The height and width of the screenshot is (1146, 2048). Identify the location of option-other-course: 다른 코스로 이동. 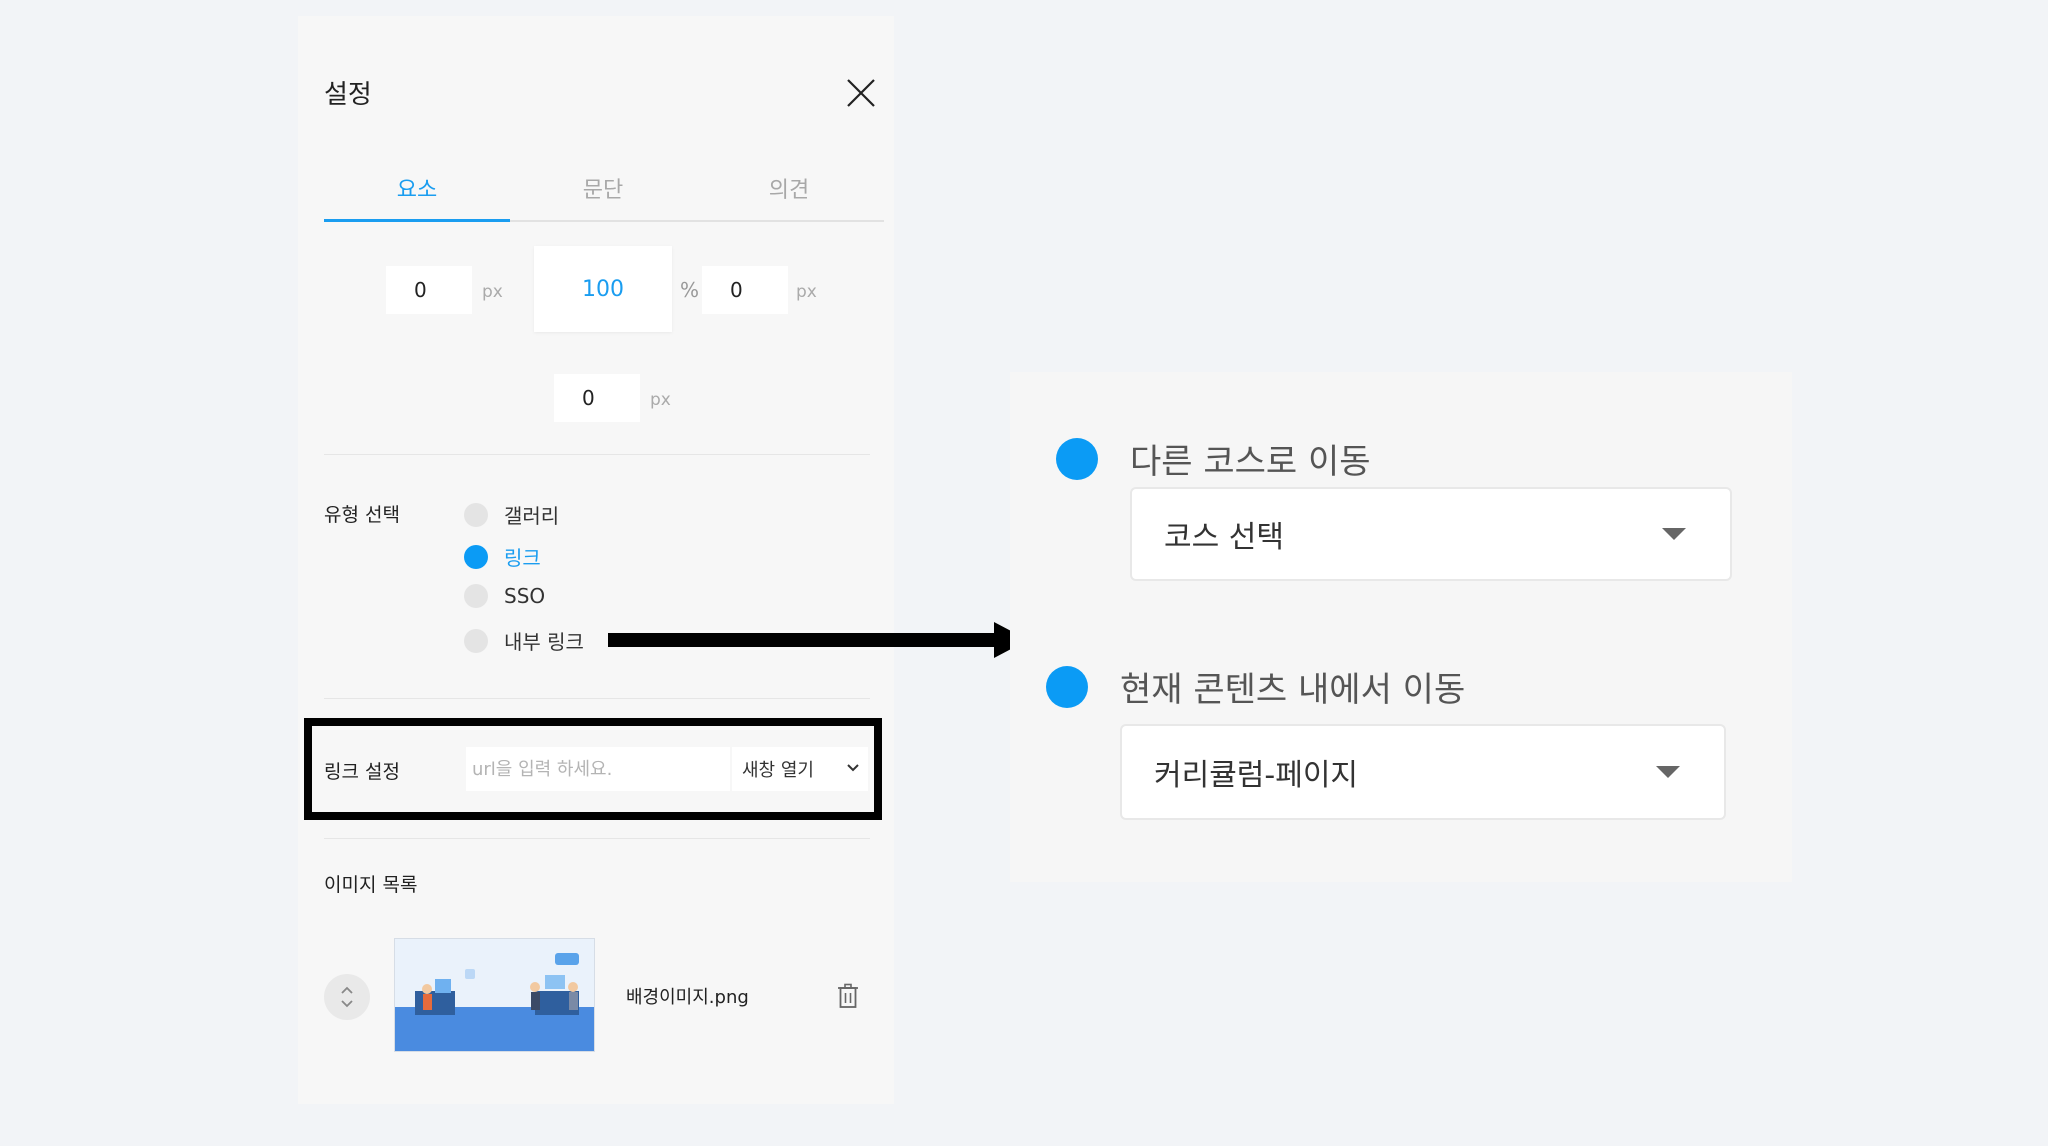
(1213, 458).